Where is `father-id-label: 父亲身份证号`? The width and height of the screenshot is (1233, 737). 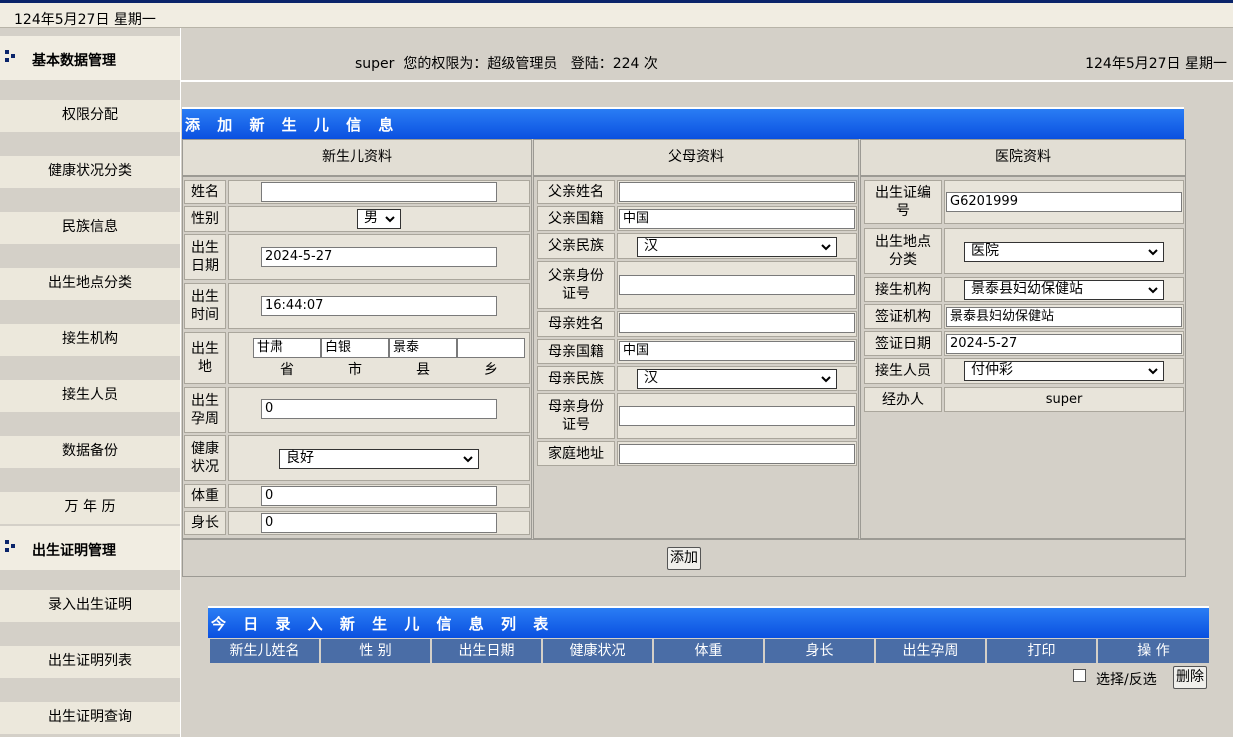
father-id-label: 父亲身份证号 is located at coordinates (576, 285).